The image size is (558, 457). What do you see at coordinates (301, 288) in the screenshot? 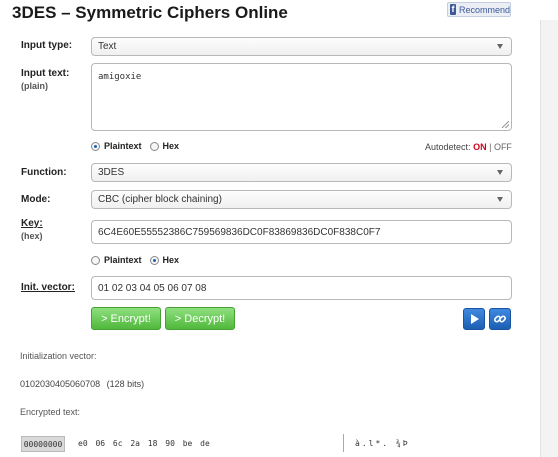
I see `iv-input: 01 02 03 04 05 06 07 08` at bounding box center [301, 288].